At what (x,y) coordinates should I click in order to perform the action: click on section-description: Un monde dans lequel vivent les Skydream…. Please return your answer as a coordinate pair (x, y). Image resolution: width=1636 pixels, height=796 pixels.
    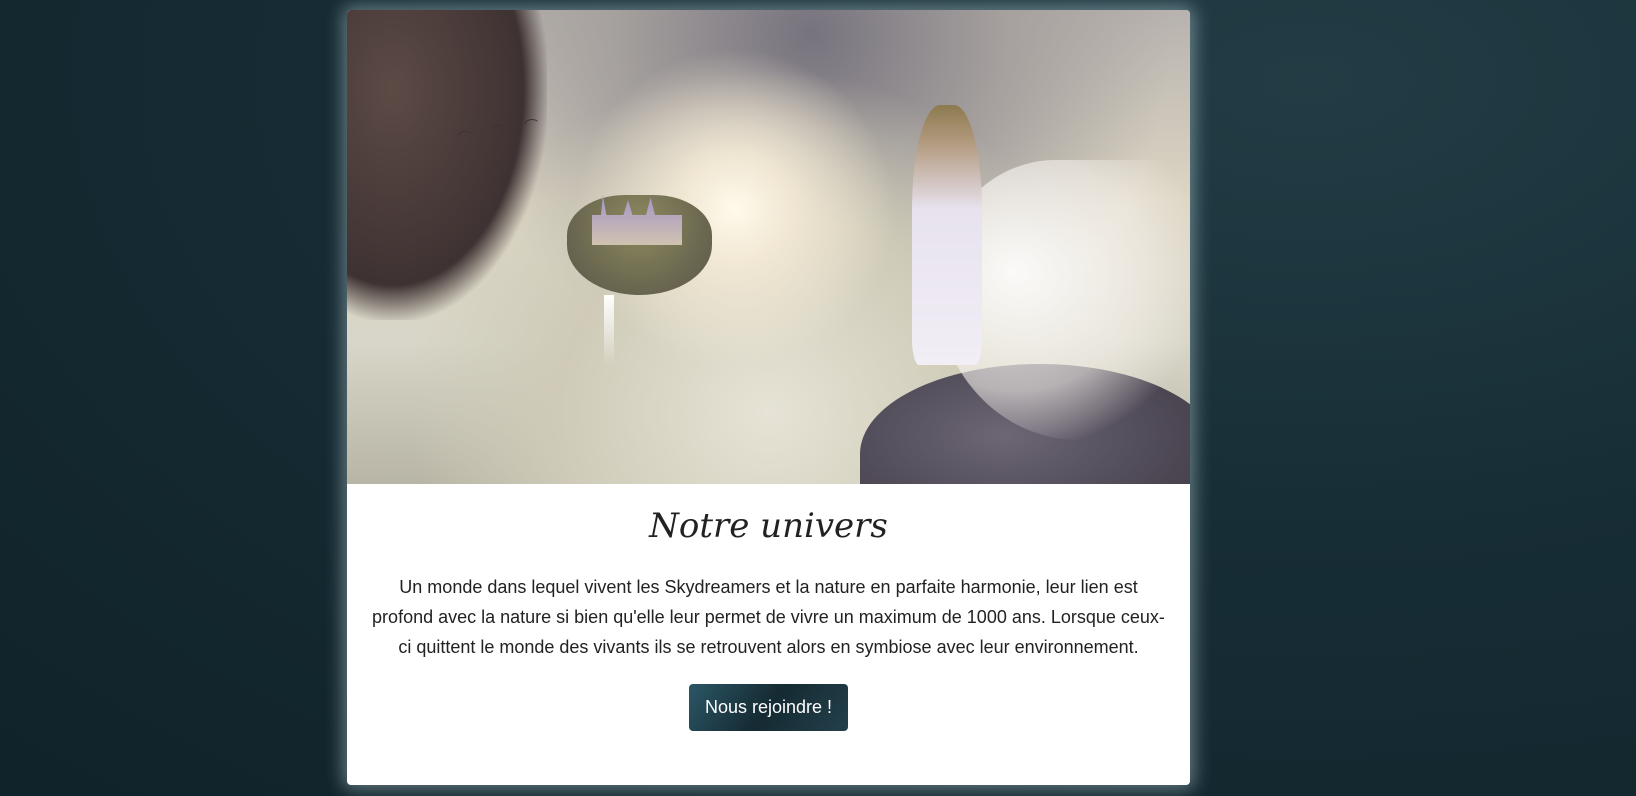
    Looking at the image, I should click on (768, 617).